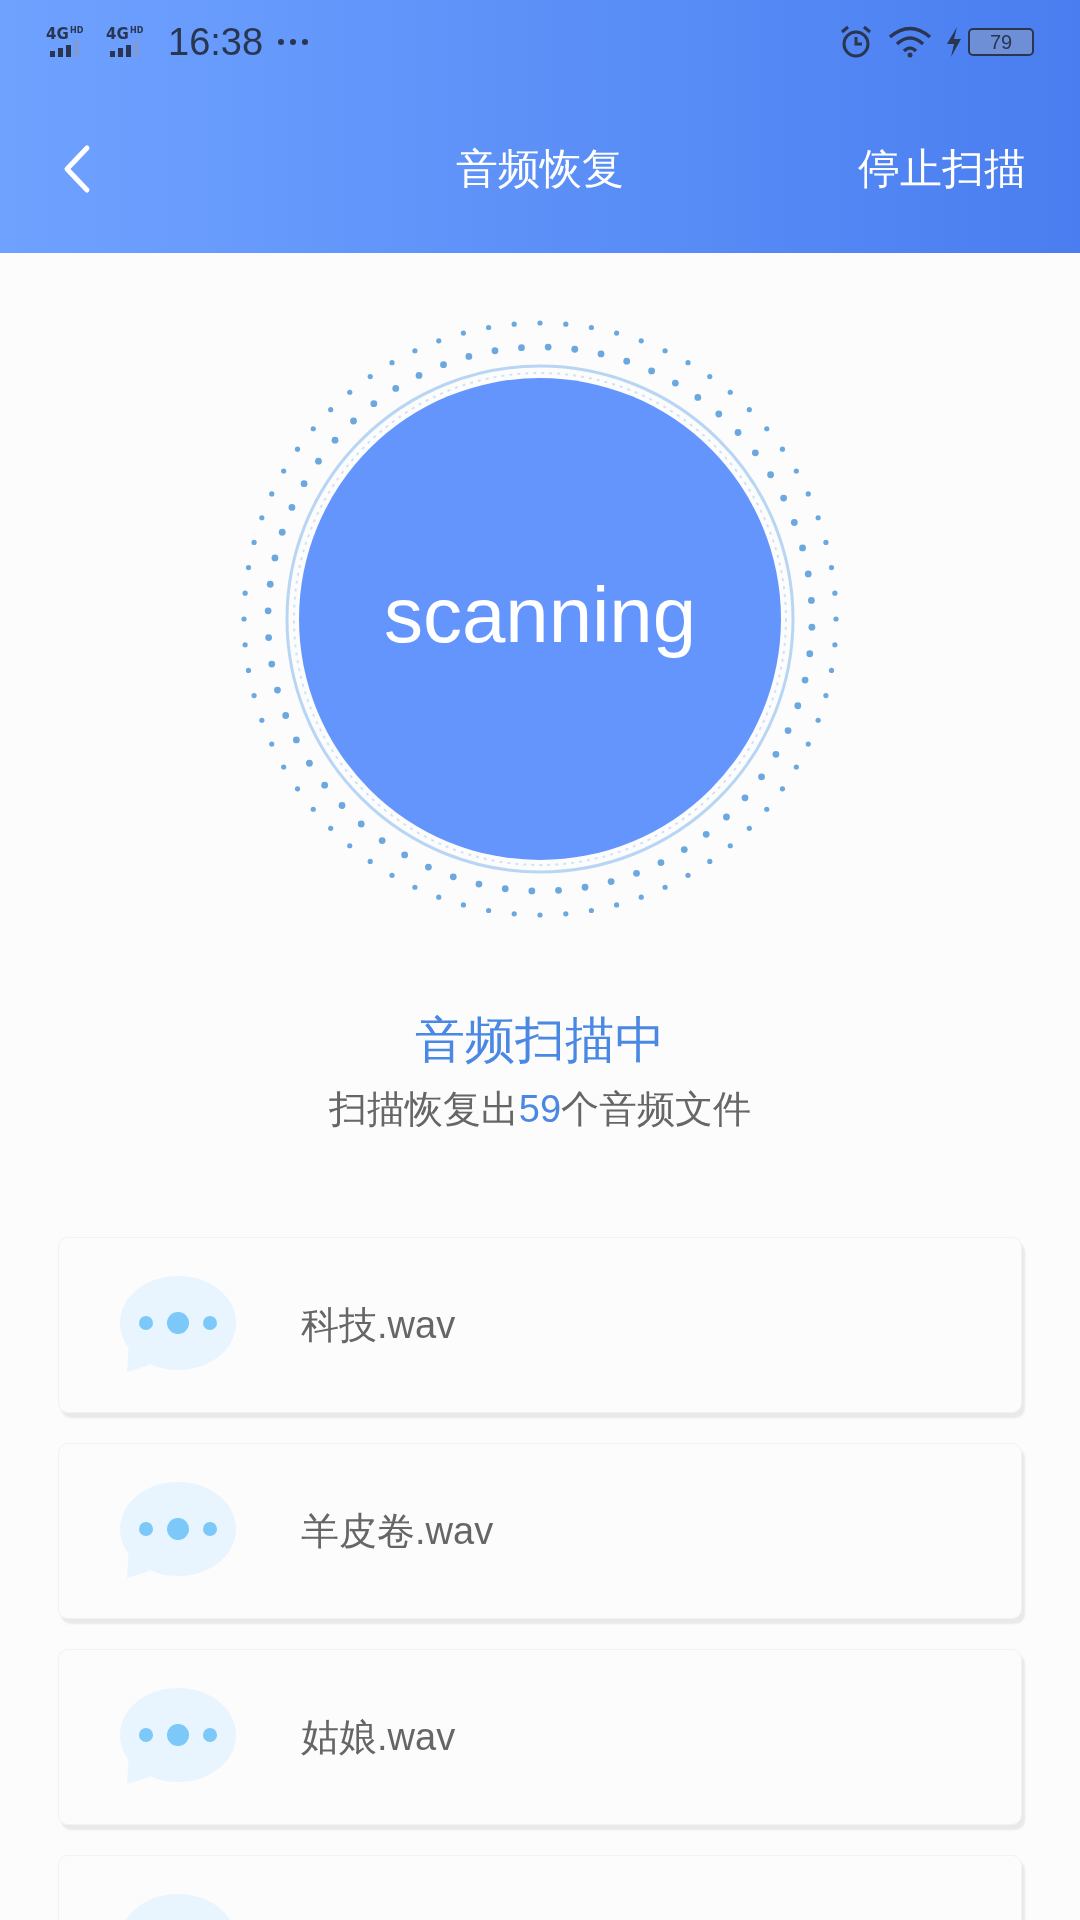  What do you see at coordinates (540, 1531) in the screenshot?
I see `file-card: 羊皮卷.wav` at bounding box center [540, 1531].